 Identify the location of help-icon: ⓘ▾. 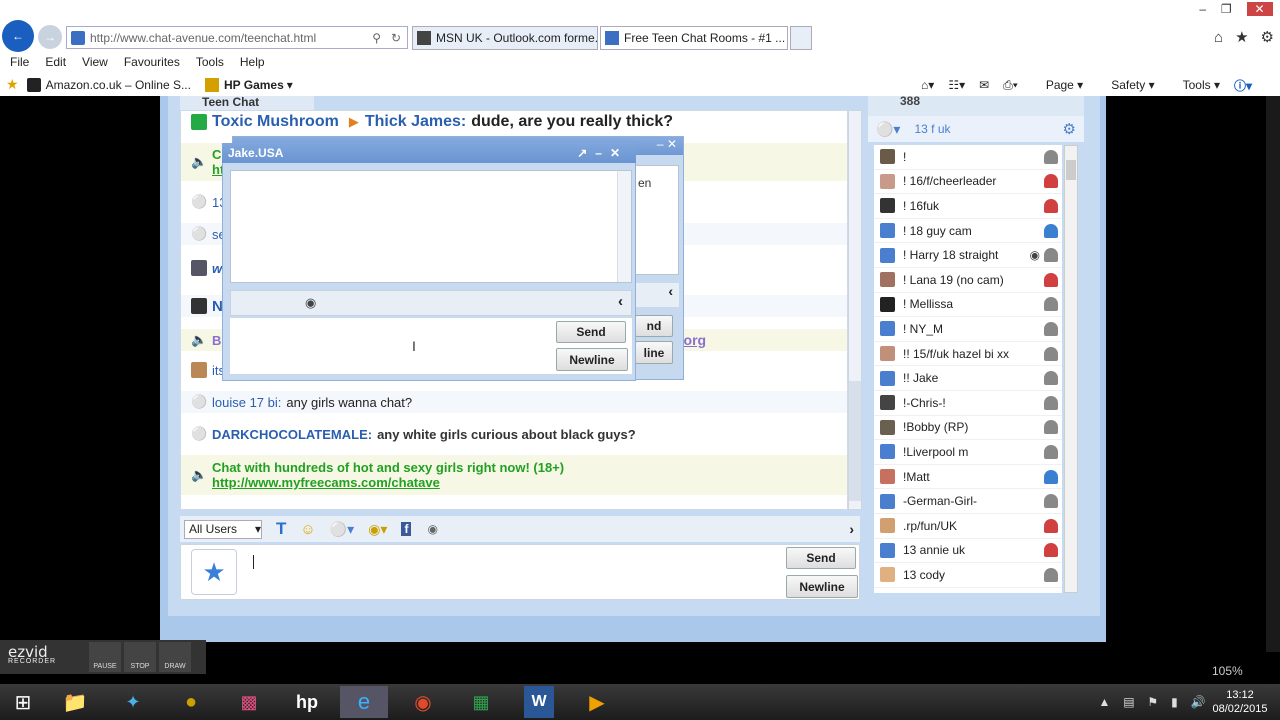
(1243, 85).